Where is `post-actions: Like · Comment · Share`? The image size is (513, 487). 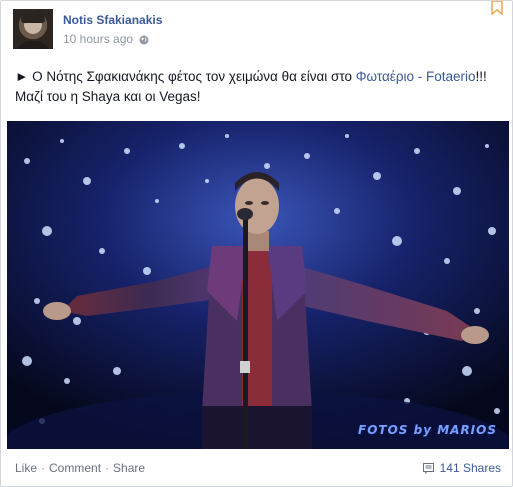
post-actions: Like · Comment · Share is located at coordinates (80, 468).